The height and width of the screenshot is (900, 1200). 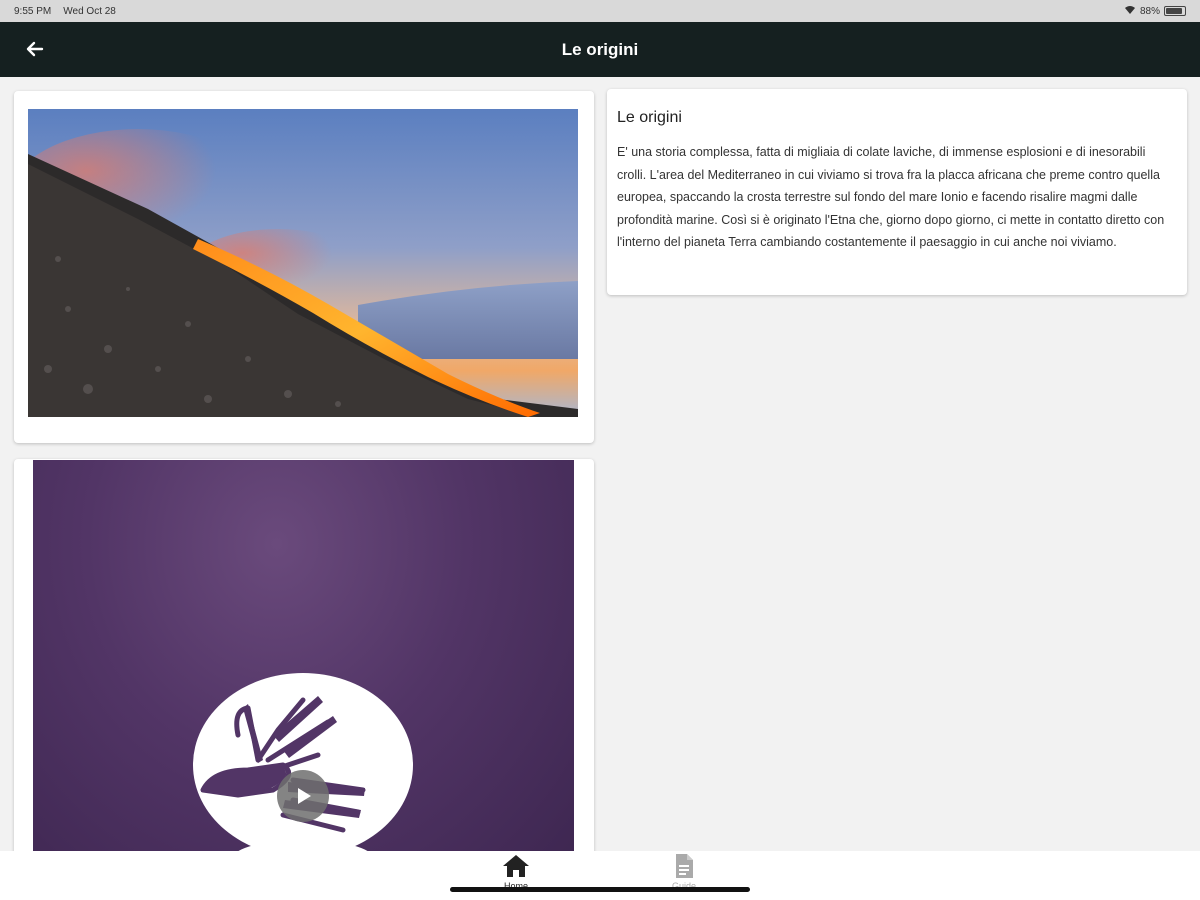 I want to click on page-title: Le origini, so click(x=600, y=49).